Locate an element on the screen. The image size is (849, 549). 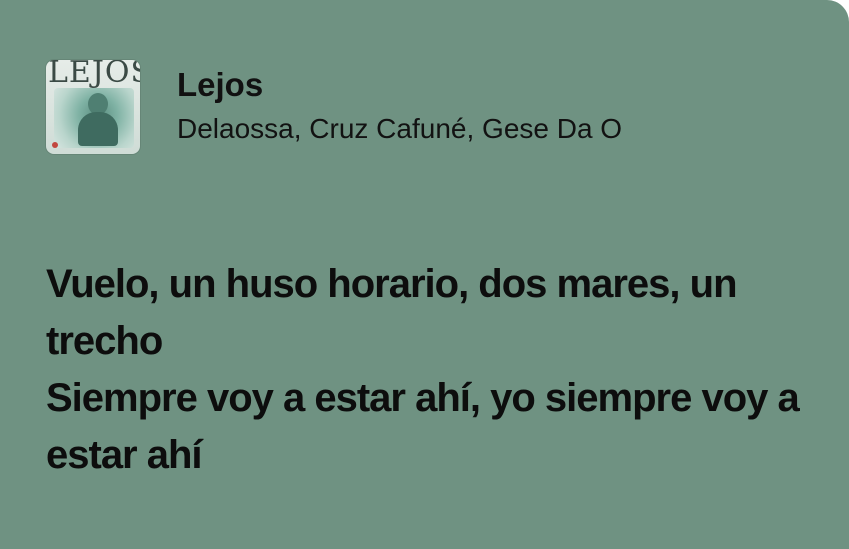
track-artists: Delaossa, Cruz Cafuné, Gese Da O is located at coordinates (400, 128).